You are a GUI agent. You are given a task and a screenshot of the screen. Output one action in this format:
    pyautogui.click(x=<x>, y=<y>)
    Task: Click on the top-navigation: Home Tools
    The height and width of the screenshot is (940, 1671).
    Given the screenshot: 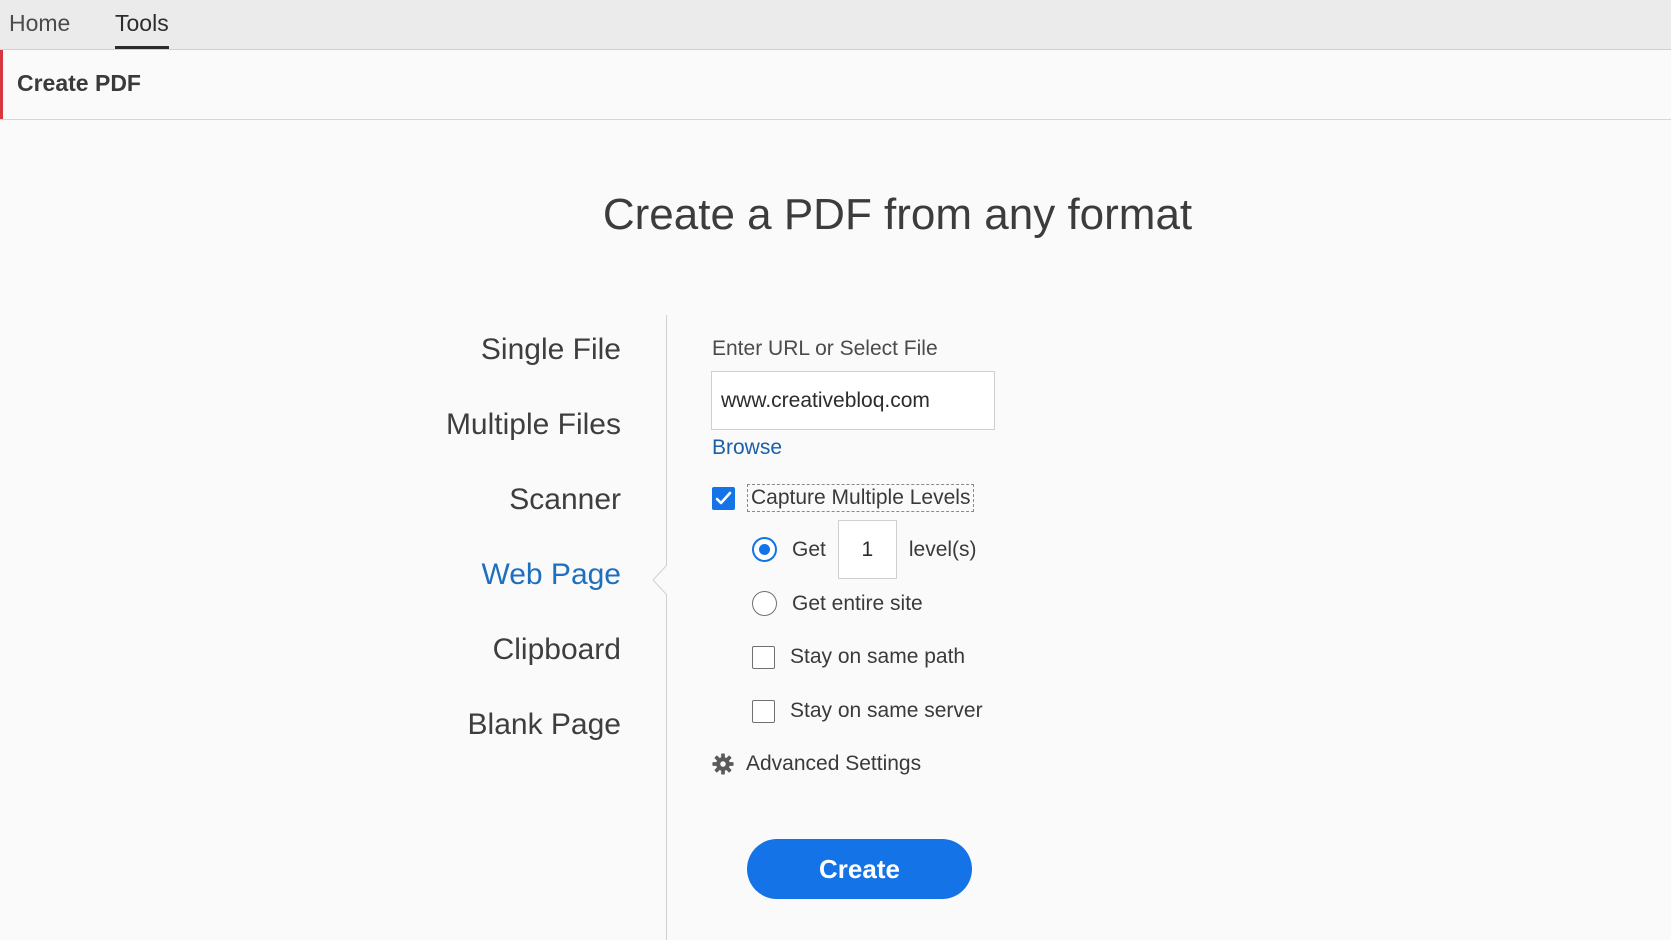 What is the action you would take?
    pyautogui.click(x=835, y=25)
    